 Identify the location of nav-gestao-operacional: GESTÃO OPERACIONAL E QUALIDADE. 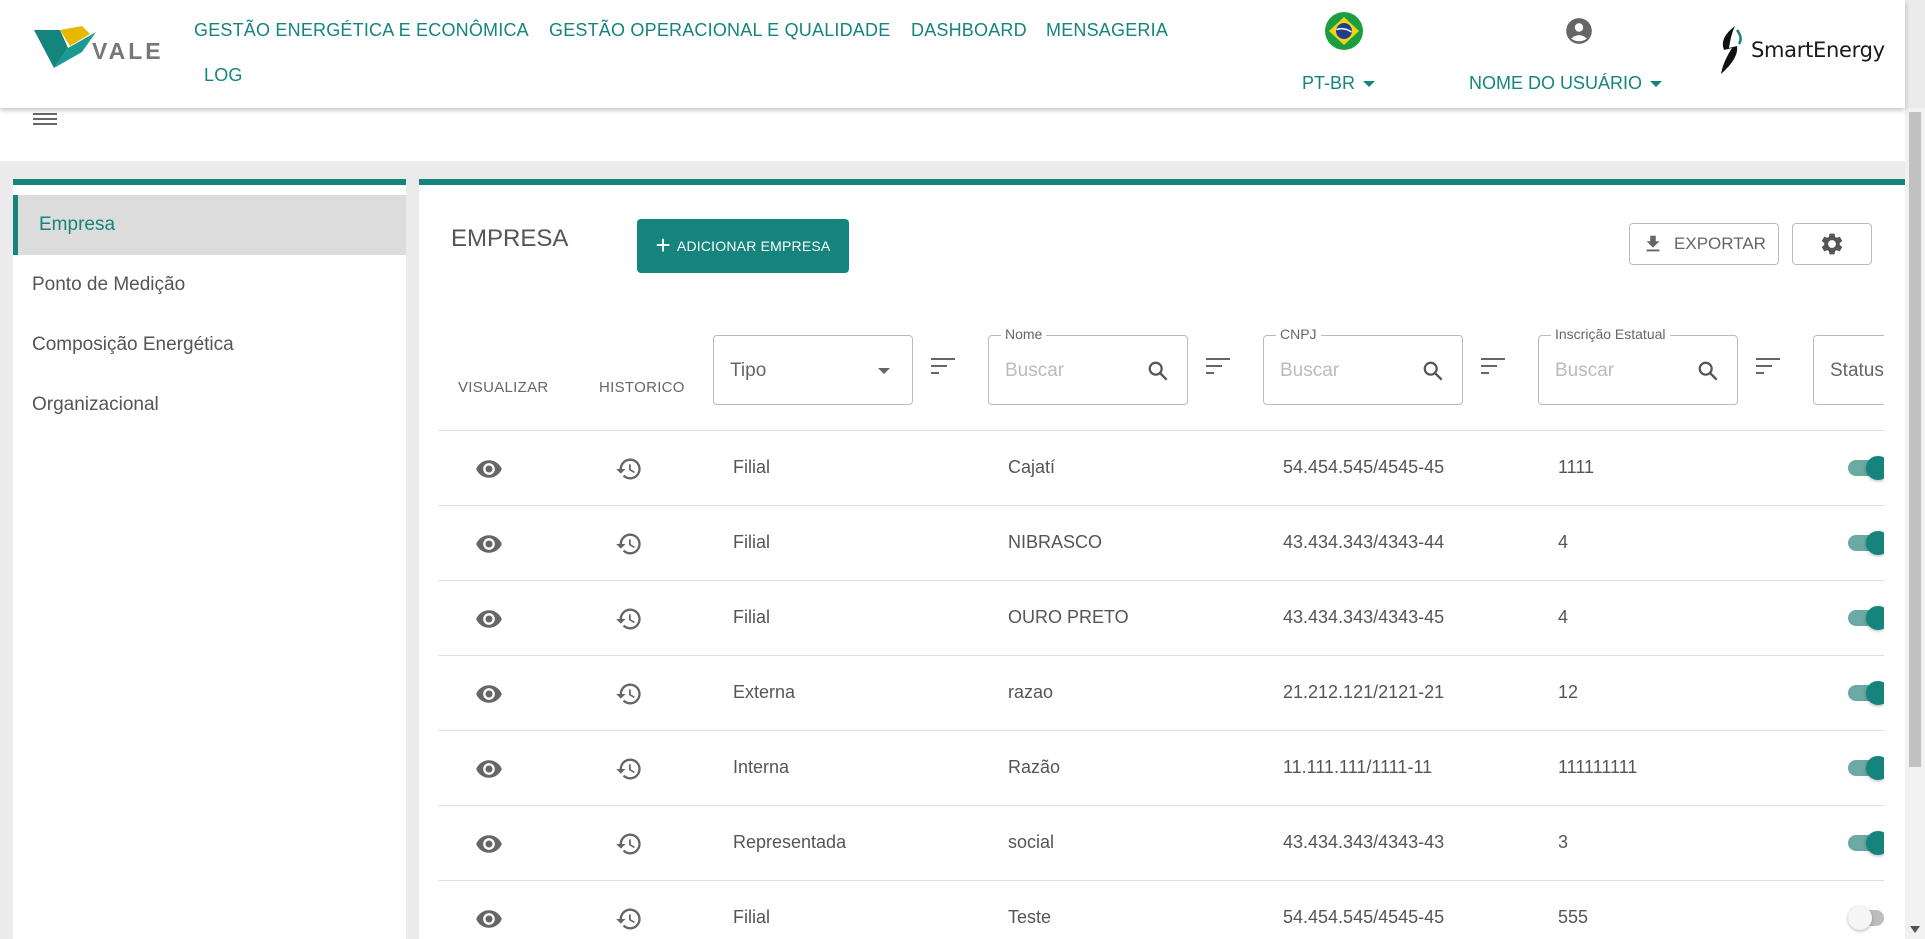
(719, 30).